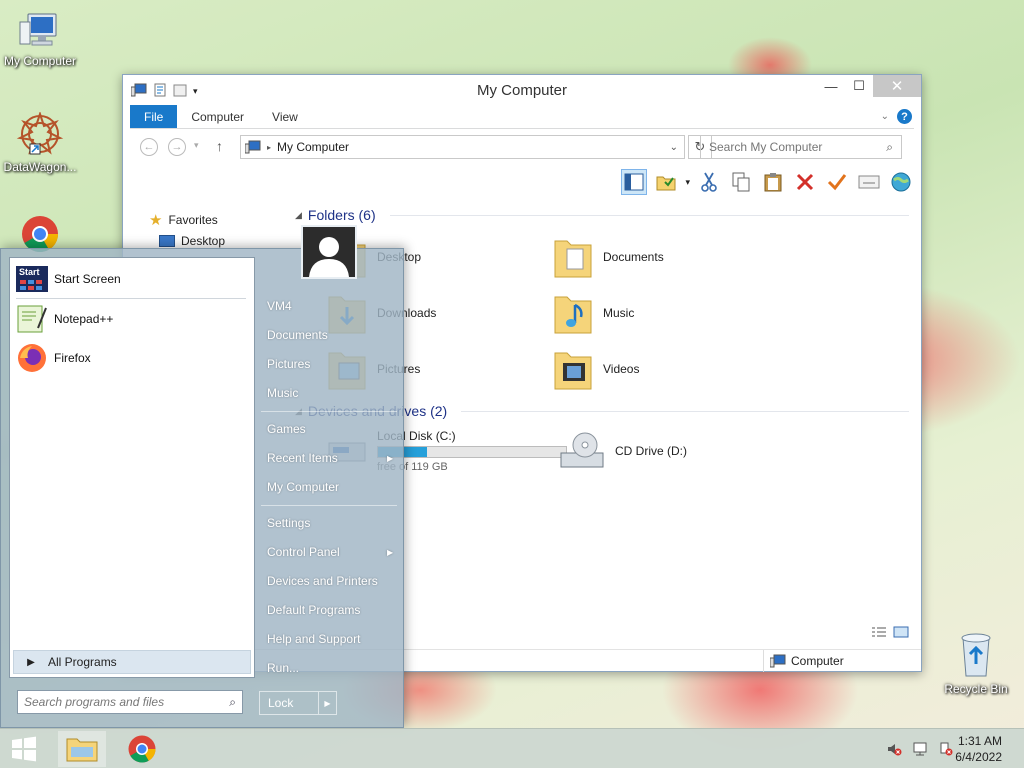  I want to click on windows-logo-icon, so click(24, 749).